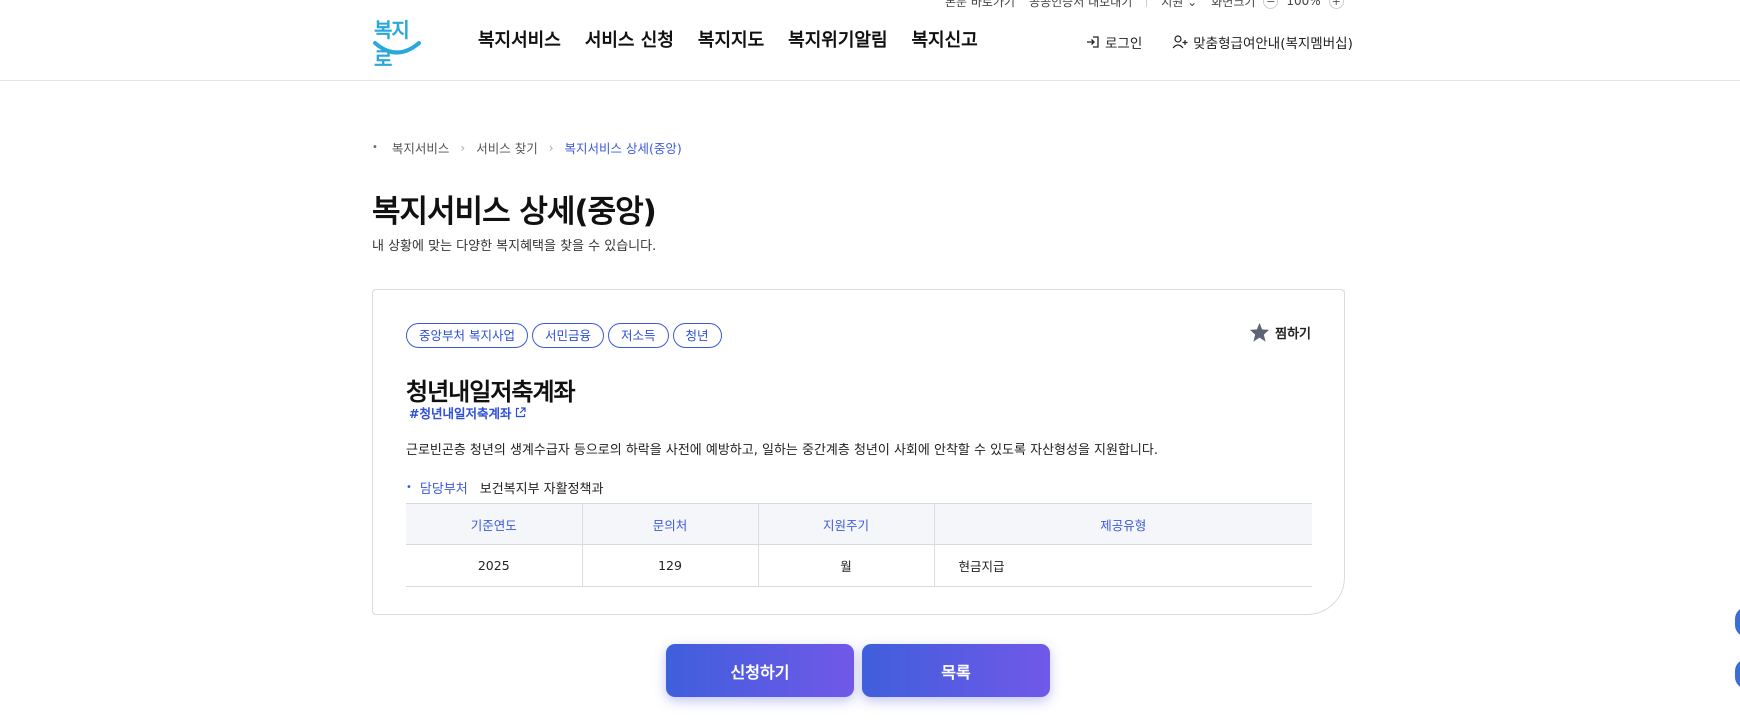 The width and height of the screenshot is (1740, 728). Describe the element at coordinates (519, 39) in the screenshot. I see `nav-welfare-services: 복지서비스` at that location.